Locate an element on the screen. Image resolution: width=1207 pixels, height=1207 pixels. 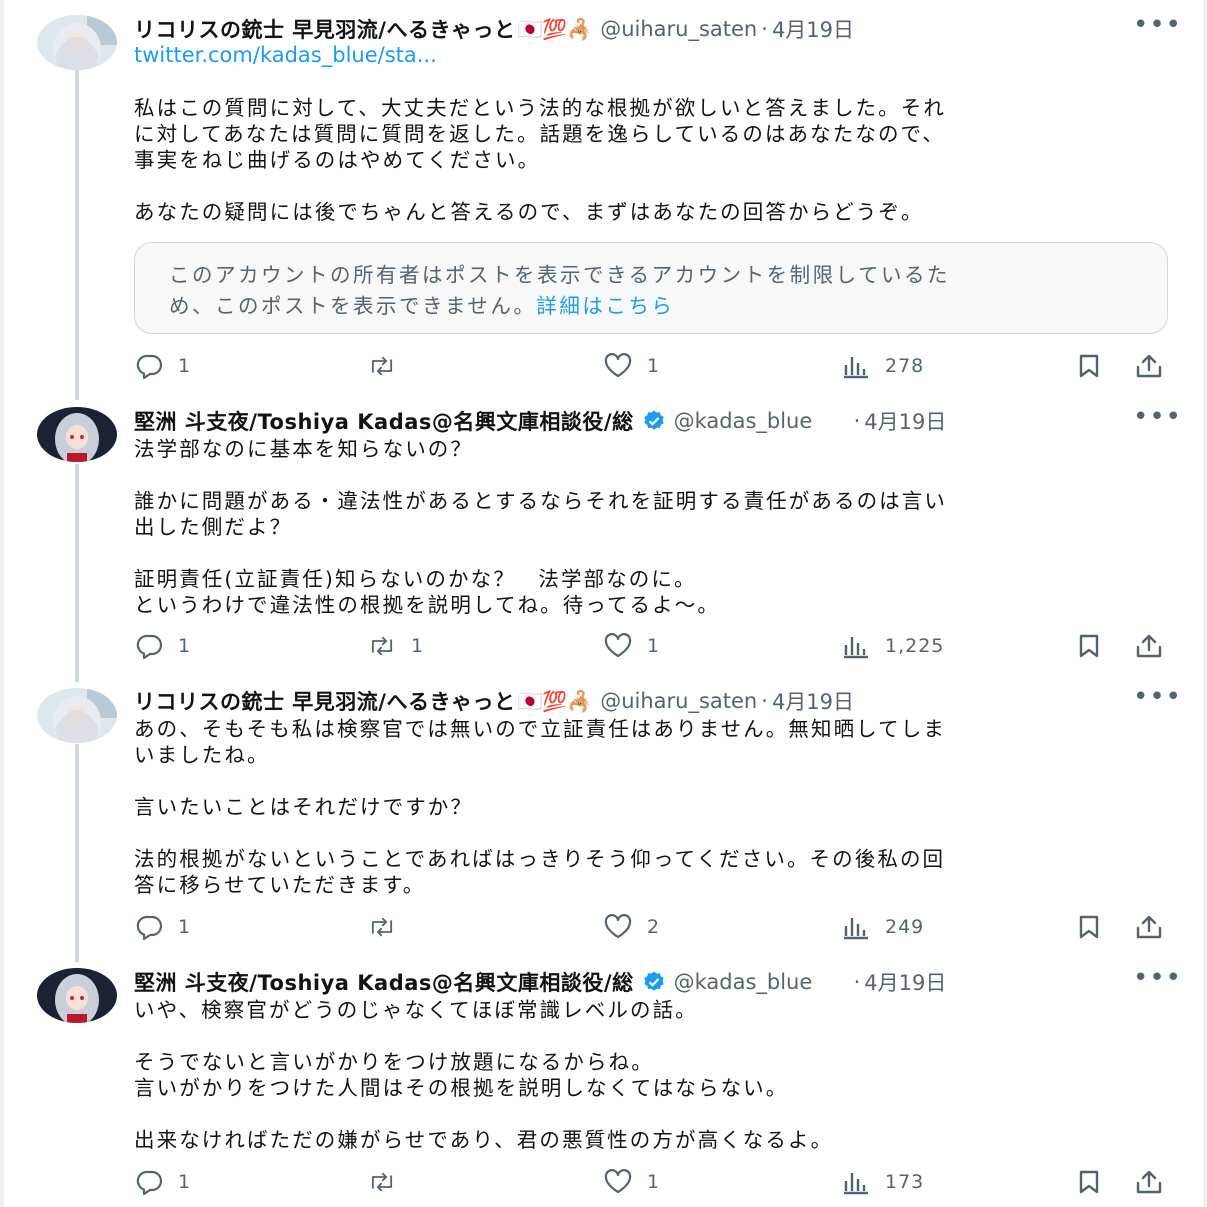
right-edge is located at coordinates (1205, 603).